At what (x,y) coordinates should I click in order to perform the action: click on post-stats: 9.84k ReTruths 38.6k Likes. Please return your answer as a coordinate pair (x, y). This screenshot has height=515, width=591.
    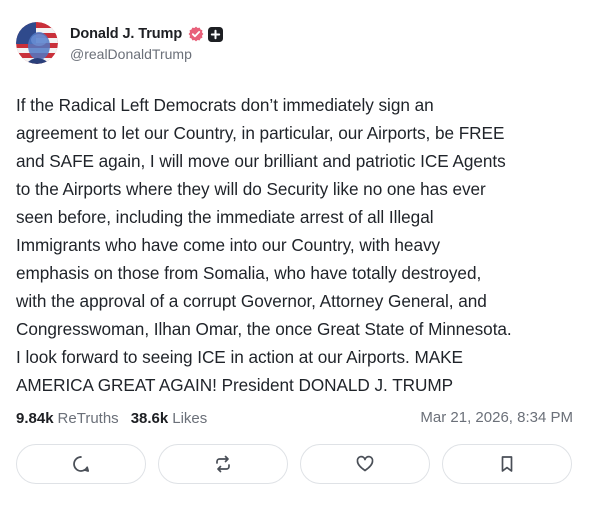
    Looking at the image, I should click on (111, 418).